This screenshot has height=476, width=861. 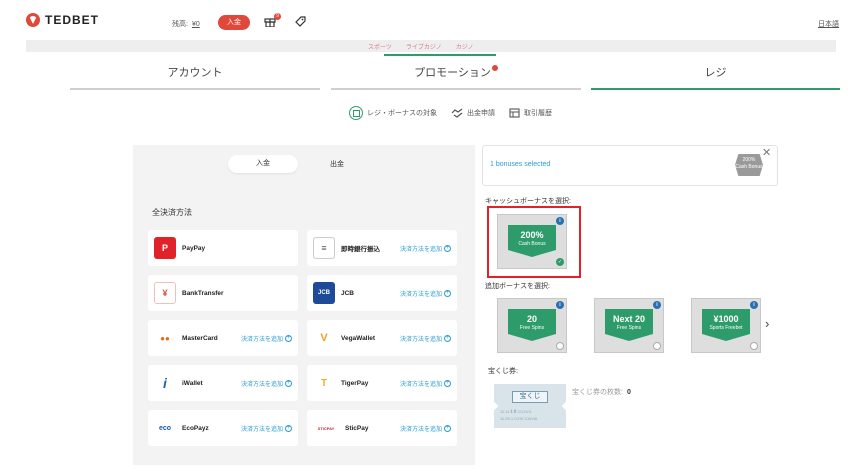 What do you see at coordinates (223, 338) in the screenshot?
I see `payment-method-mastercard: ●● MasterCard 決済方法を追加 +` at bounding box center [223, 338].